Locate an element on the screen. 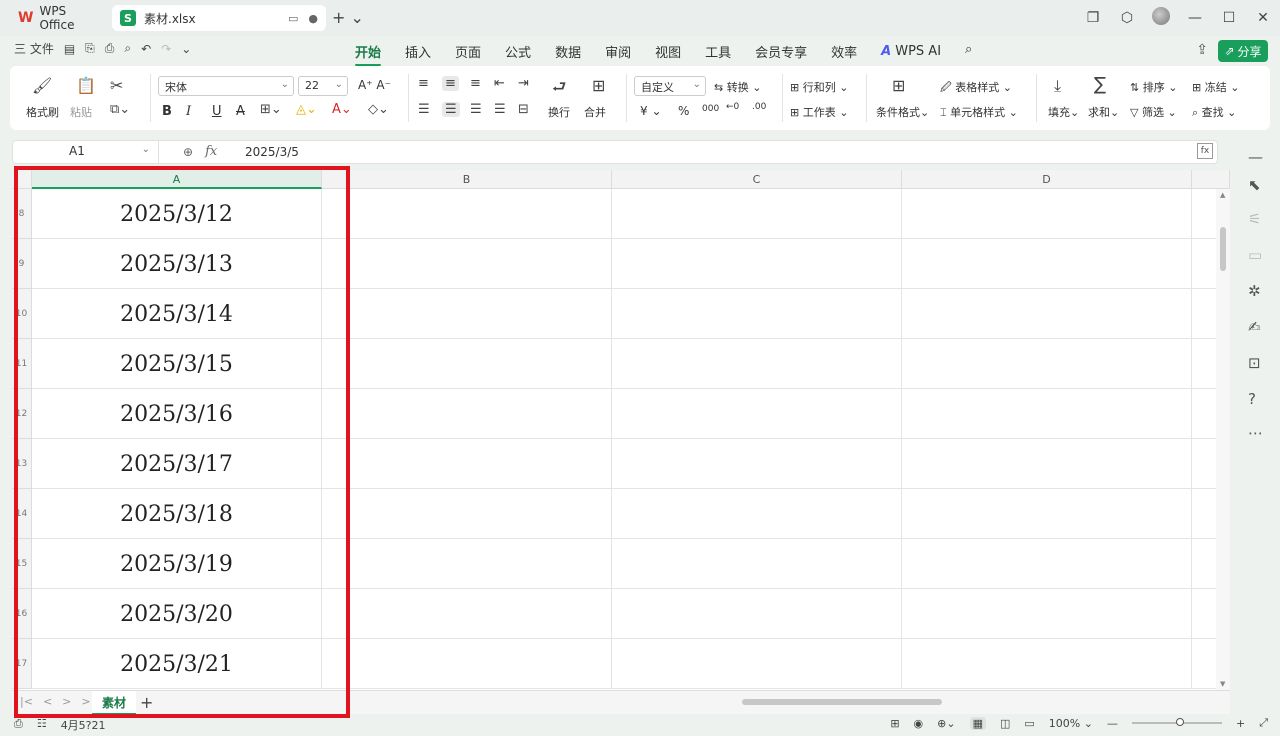 The image size is (1280, 736). indent-increase-icon: ⇥ is located at coordinates (523, 83).